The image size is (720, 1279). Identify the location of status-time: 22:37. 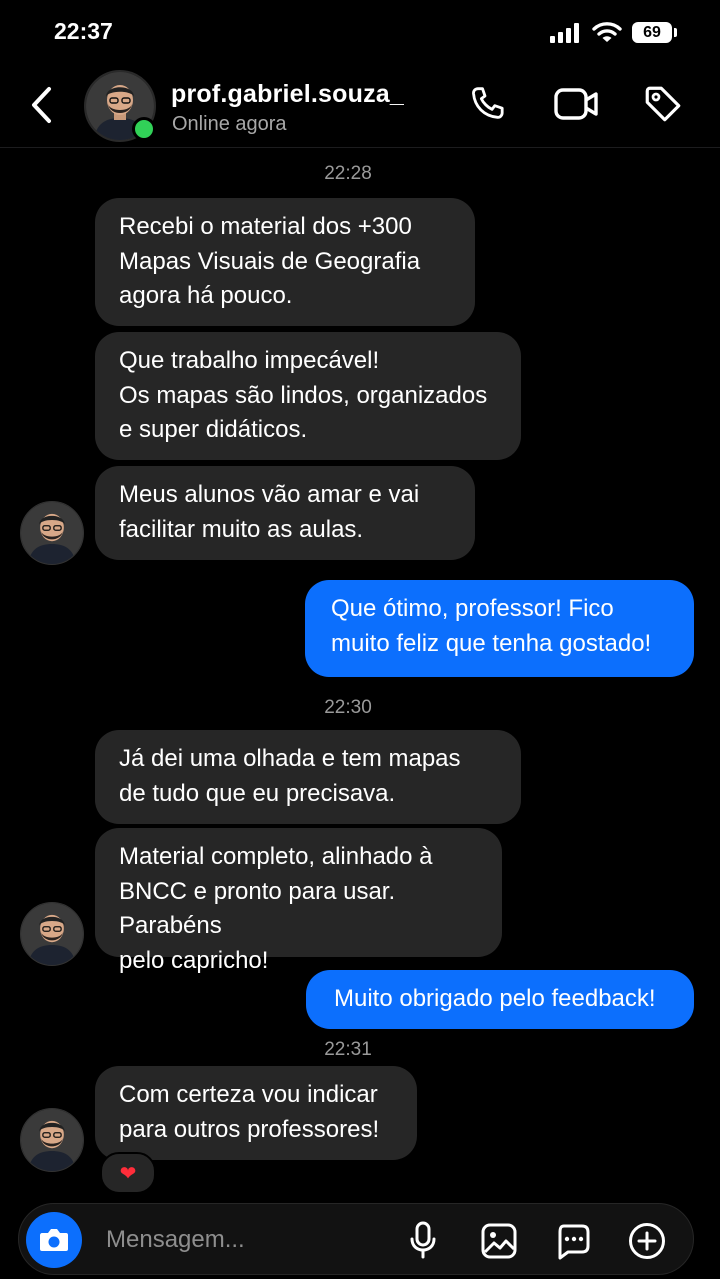
(83, 31).